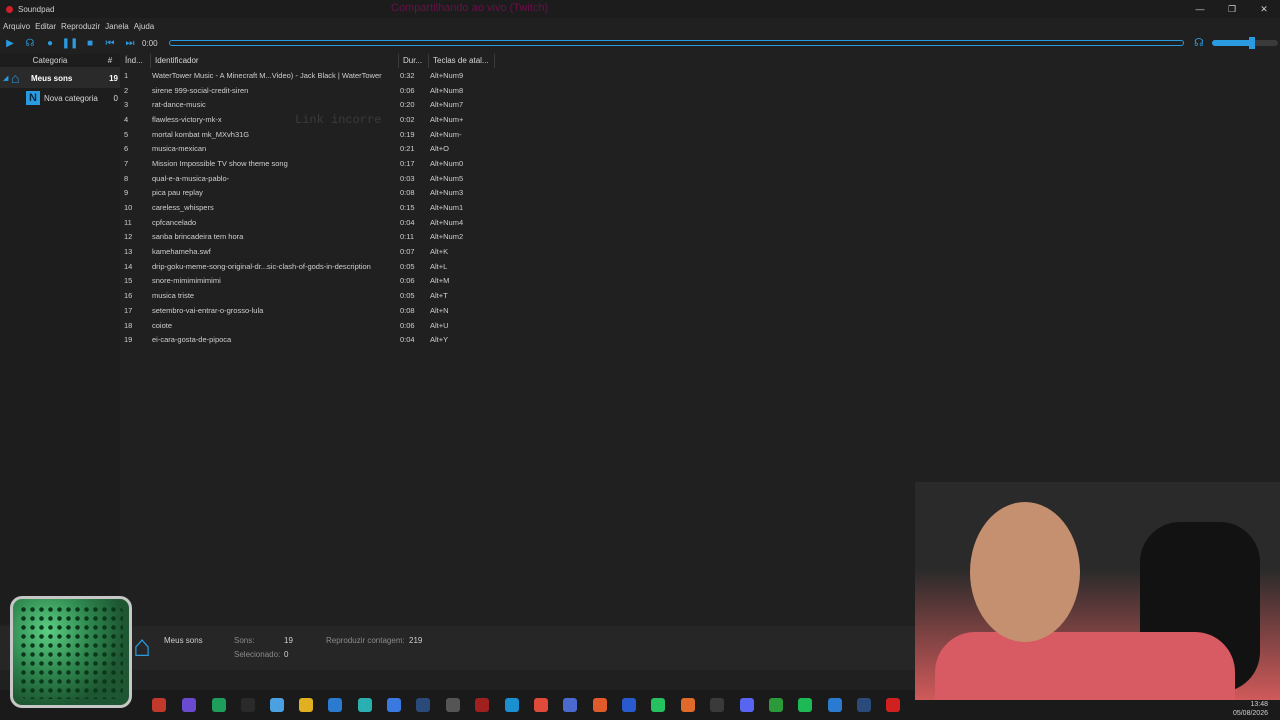 The width and height of the screenshot is (1280, 720). I want to click on sound-row: 3 rat-dance-music 0:20 Alt+Num7, so click(308, 104).